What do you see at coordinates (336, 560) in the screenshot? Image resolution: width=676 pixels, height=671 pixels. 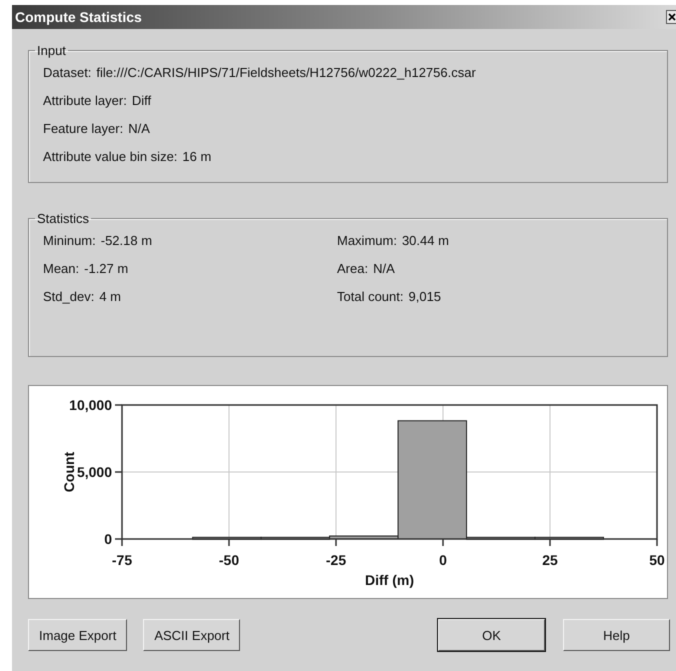 I see `x-tick-label: -25` at bounding box center [336, 560].